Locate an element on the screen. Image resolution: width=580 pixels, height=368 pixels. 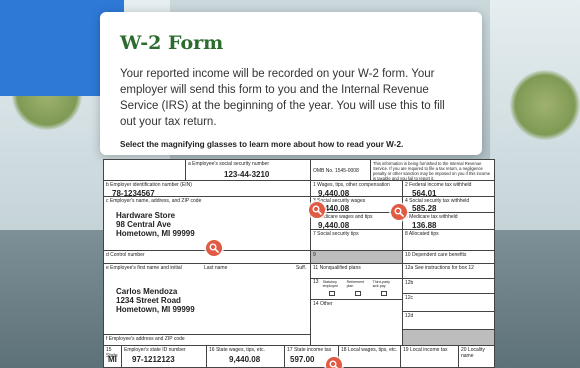
box-20-label: 20 Locality name is located at coordinates (473, 353).